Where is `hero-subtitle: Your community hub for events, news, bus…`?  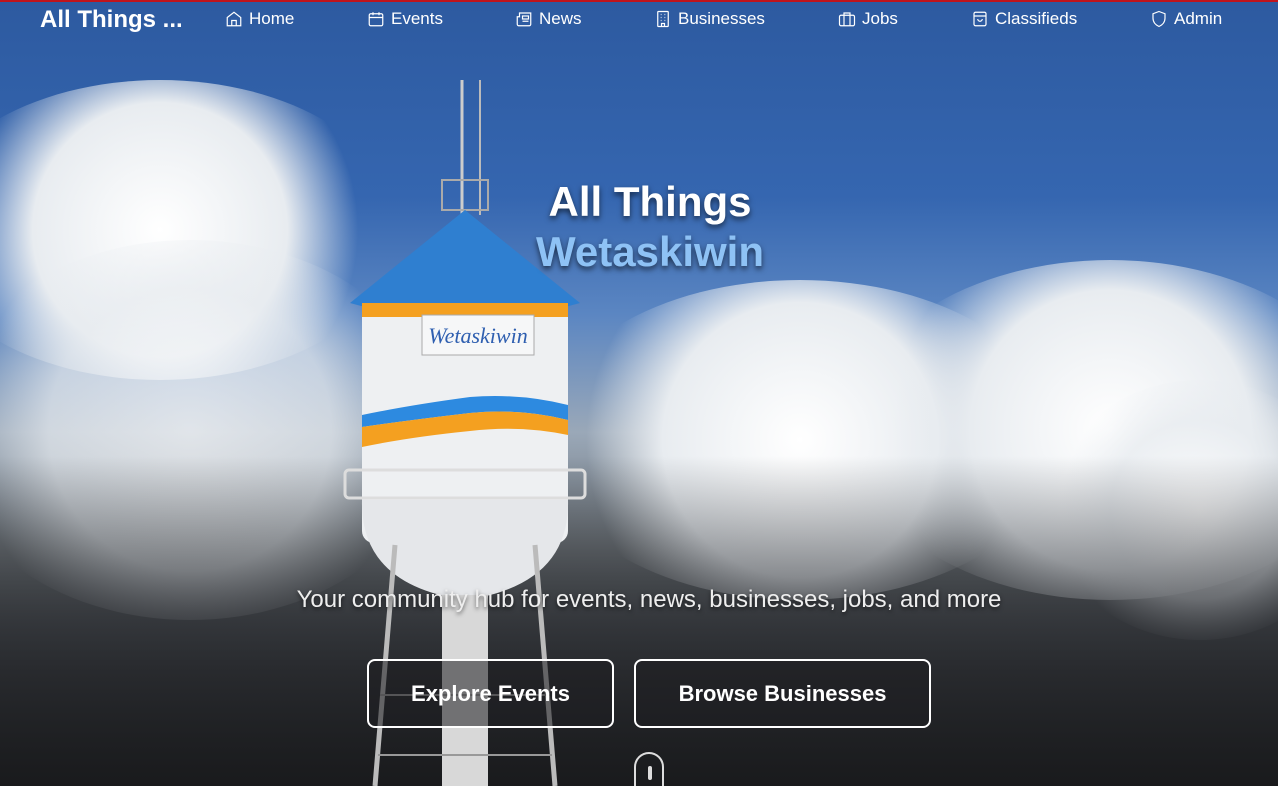 hero-subtitle: Your community hub for events, news, bus… is located at coordinates (649, 599).